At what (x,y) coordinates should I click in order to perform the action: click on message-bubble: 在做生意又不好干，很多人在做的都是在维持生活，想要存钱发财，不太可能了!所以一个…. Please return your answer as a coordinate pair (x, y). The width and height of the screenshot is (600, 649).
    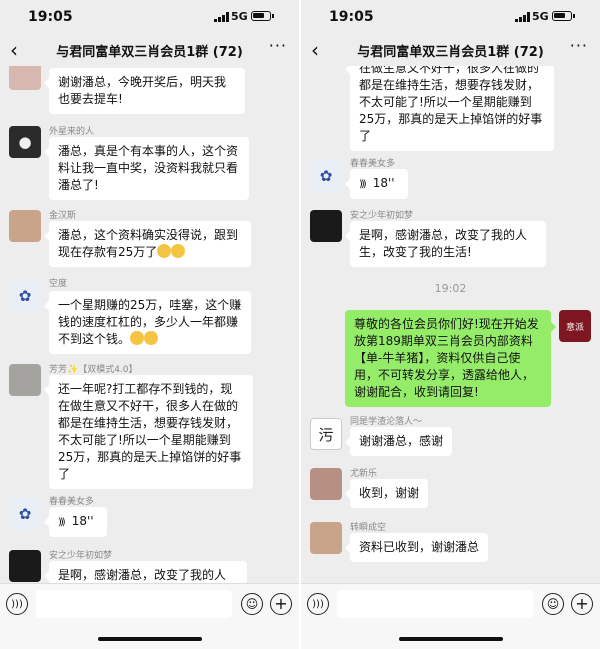
    Looking at the image, I should click on (449, 108).